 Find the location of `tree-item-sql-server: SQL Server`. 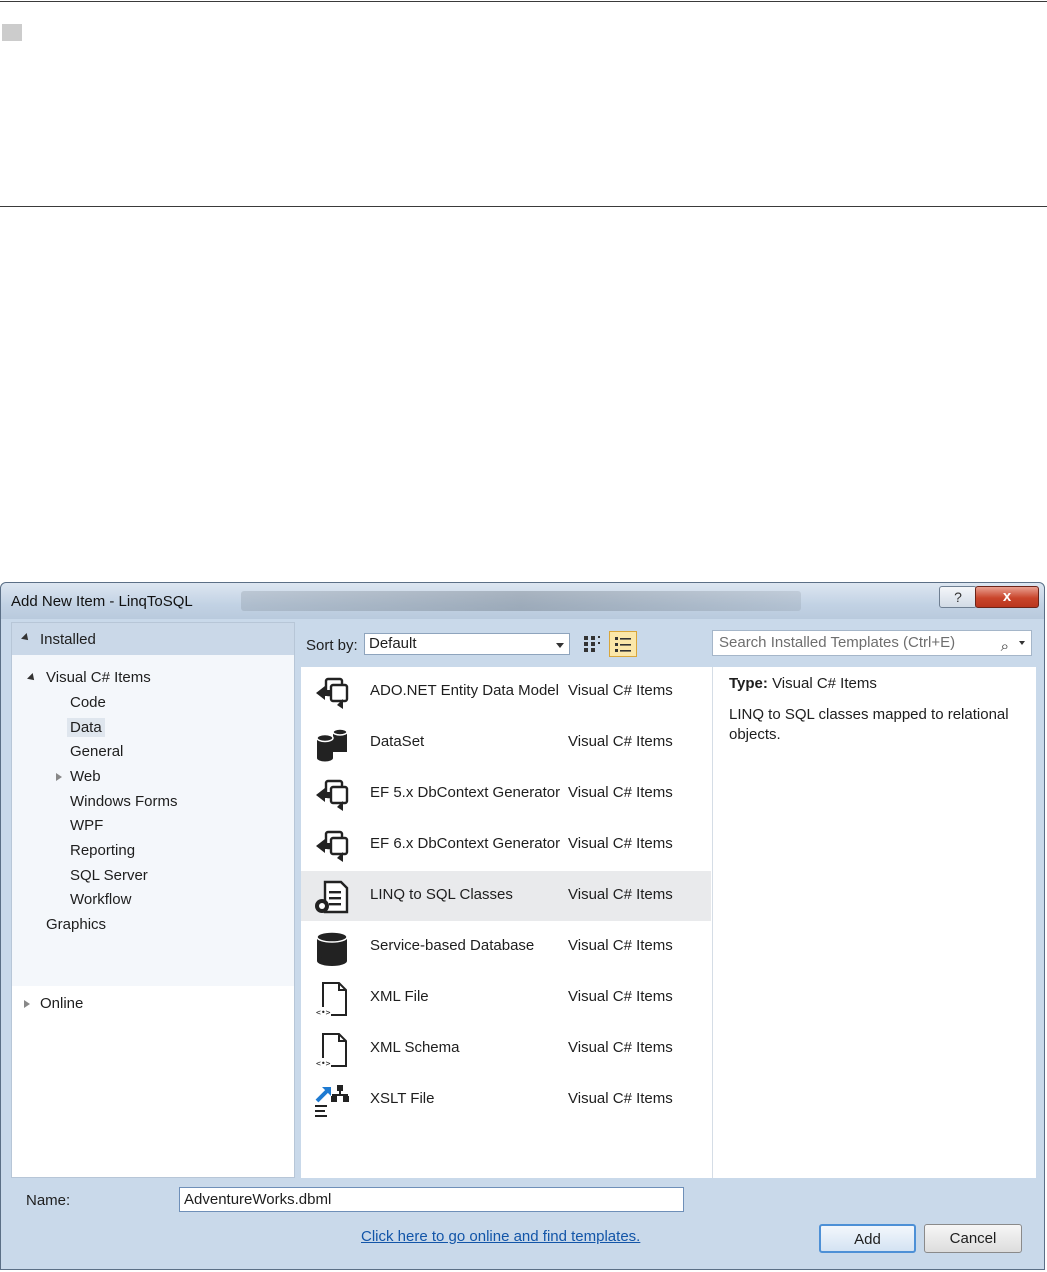

tree-item-sql-server: SQL Server is located at coordinates (109, 875).